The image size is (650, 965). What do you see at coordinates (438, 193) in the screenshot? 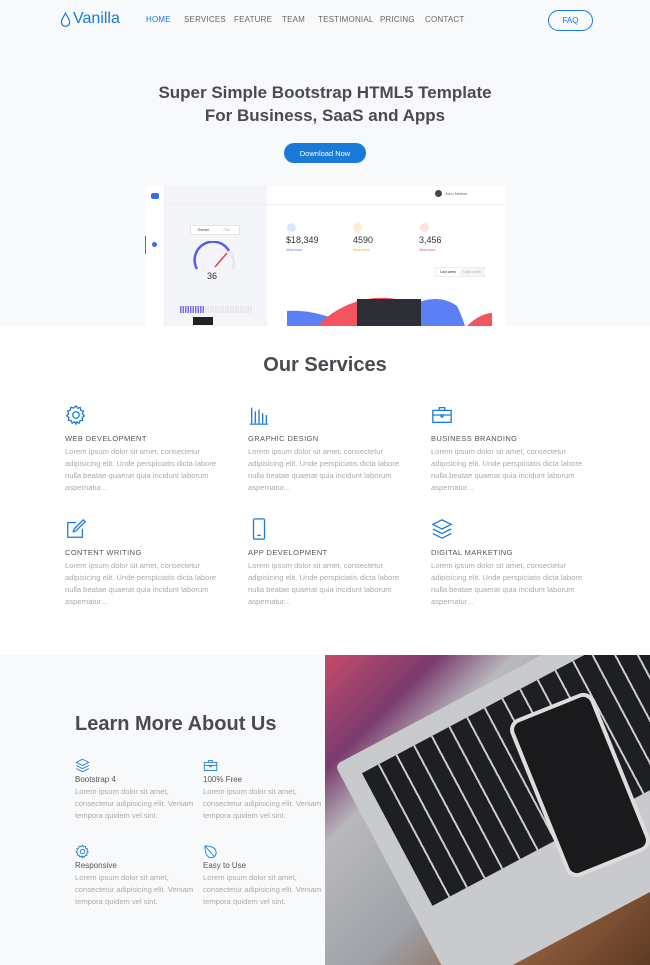
I see `avatar` at bounding box center [438, 193].